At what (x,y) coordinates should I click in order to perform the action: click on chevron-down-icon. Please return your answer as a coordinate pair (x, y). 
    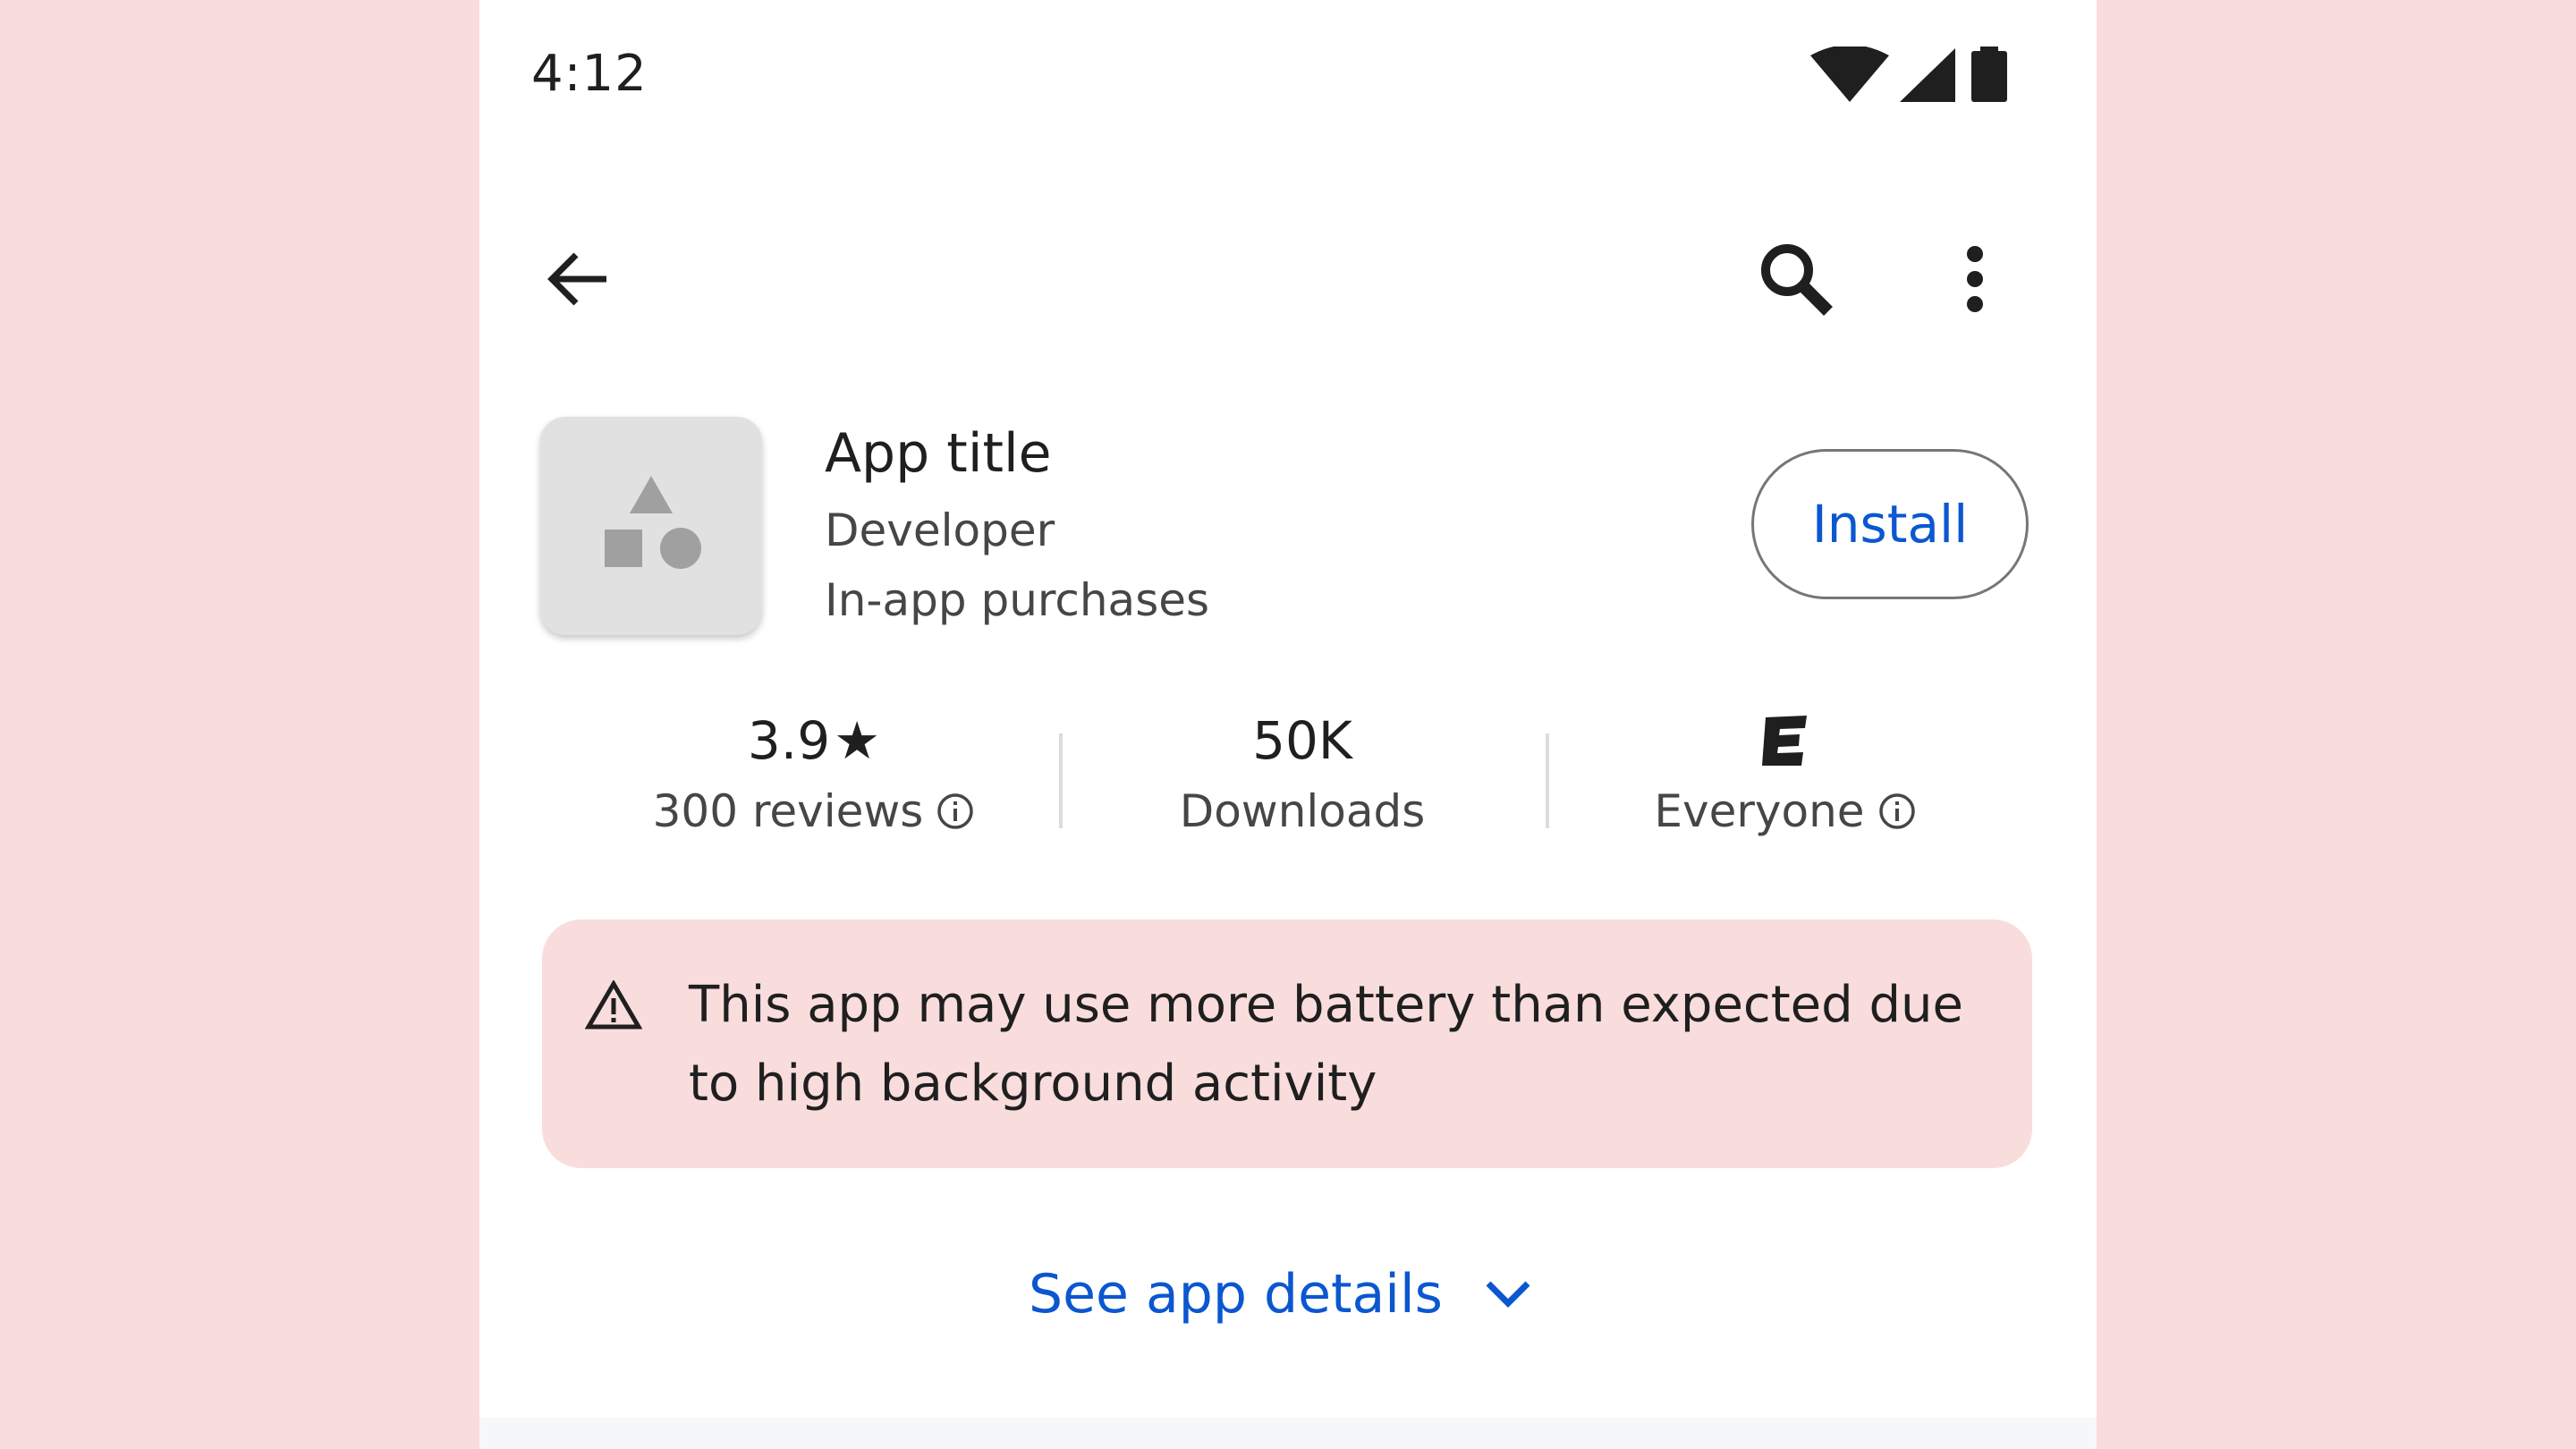
    Looking at the image, I should click on (1508, 1294).